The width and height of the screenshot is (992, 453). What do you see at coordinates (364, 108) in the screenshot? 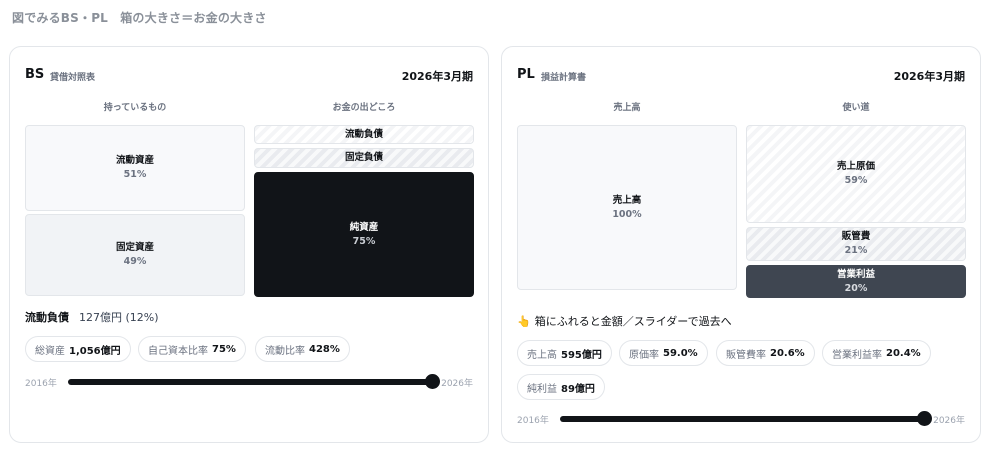
I see `bs-right-column-heading: お金の出どころ` at bounding box center [364, 108].